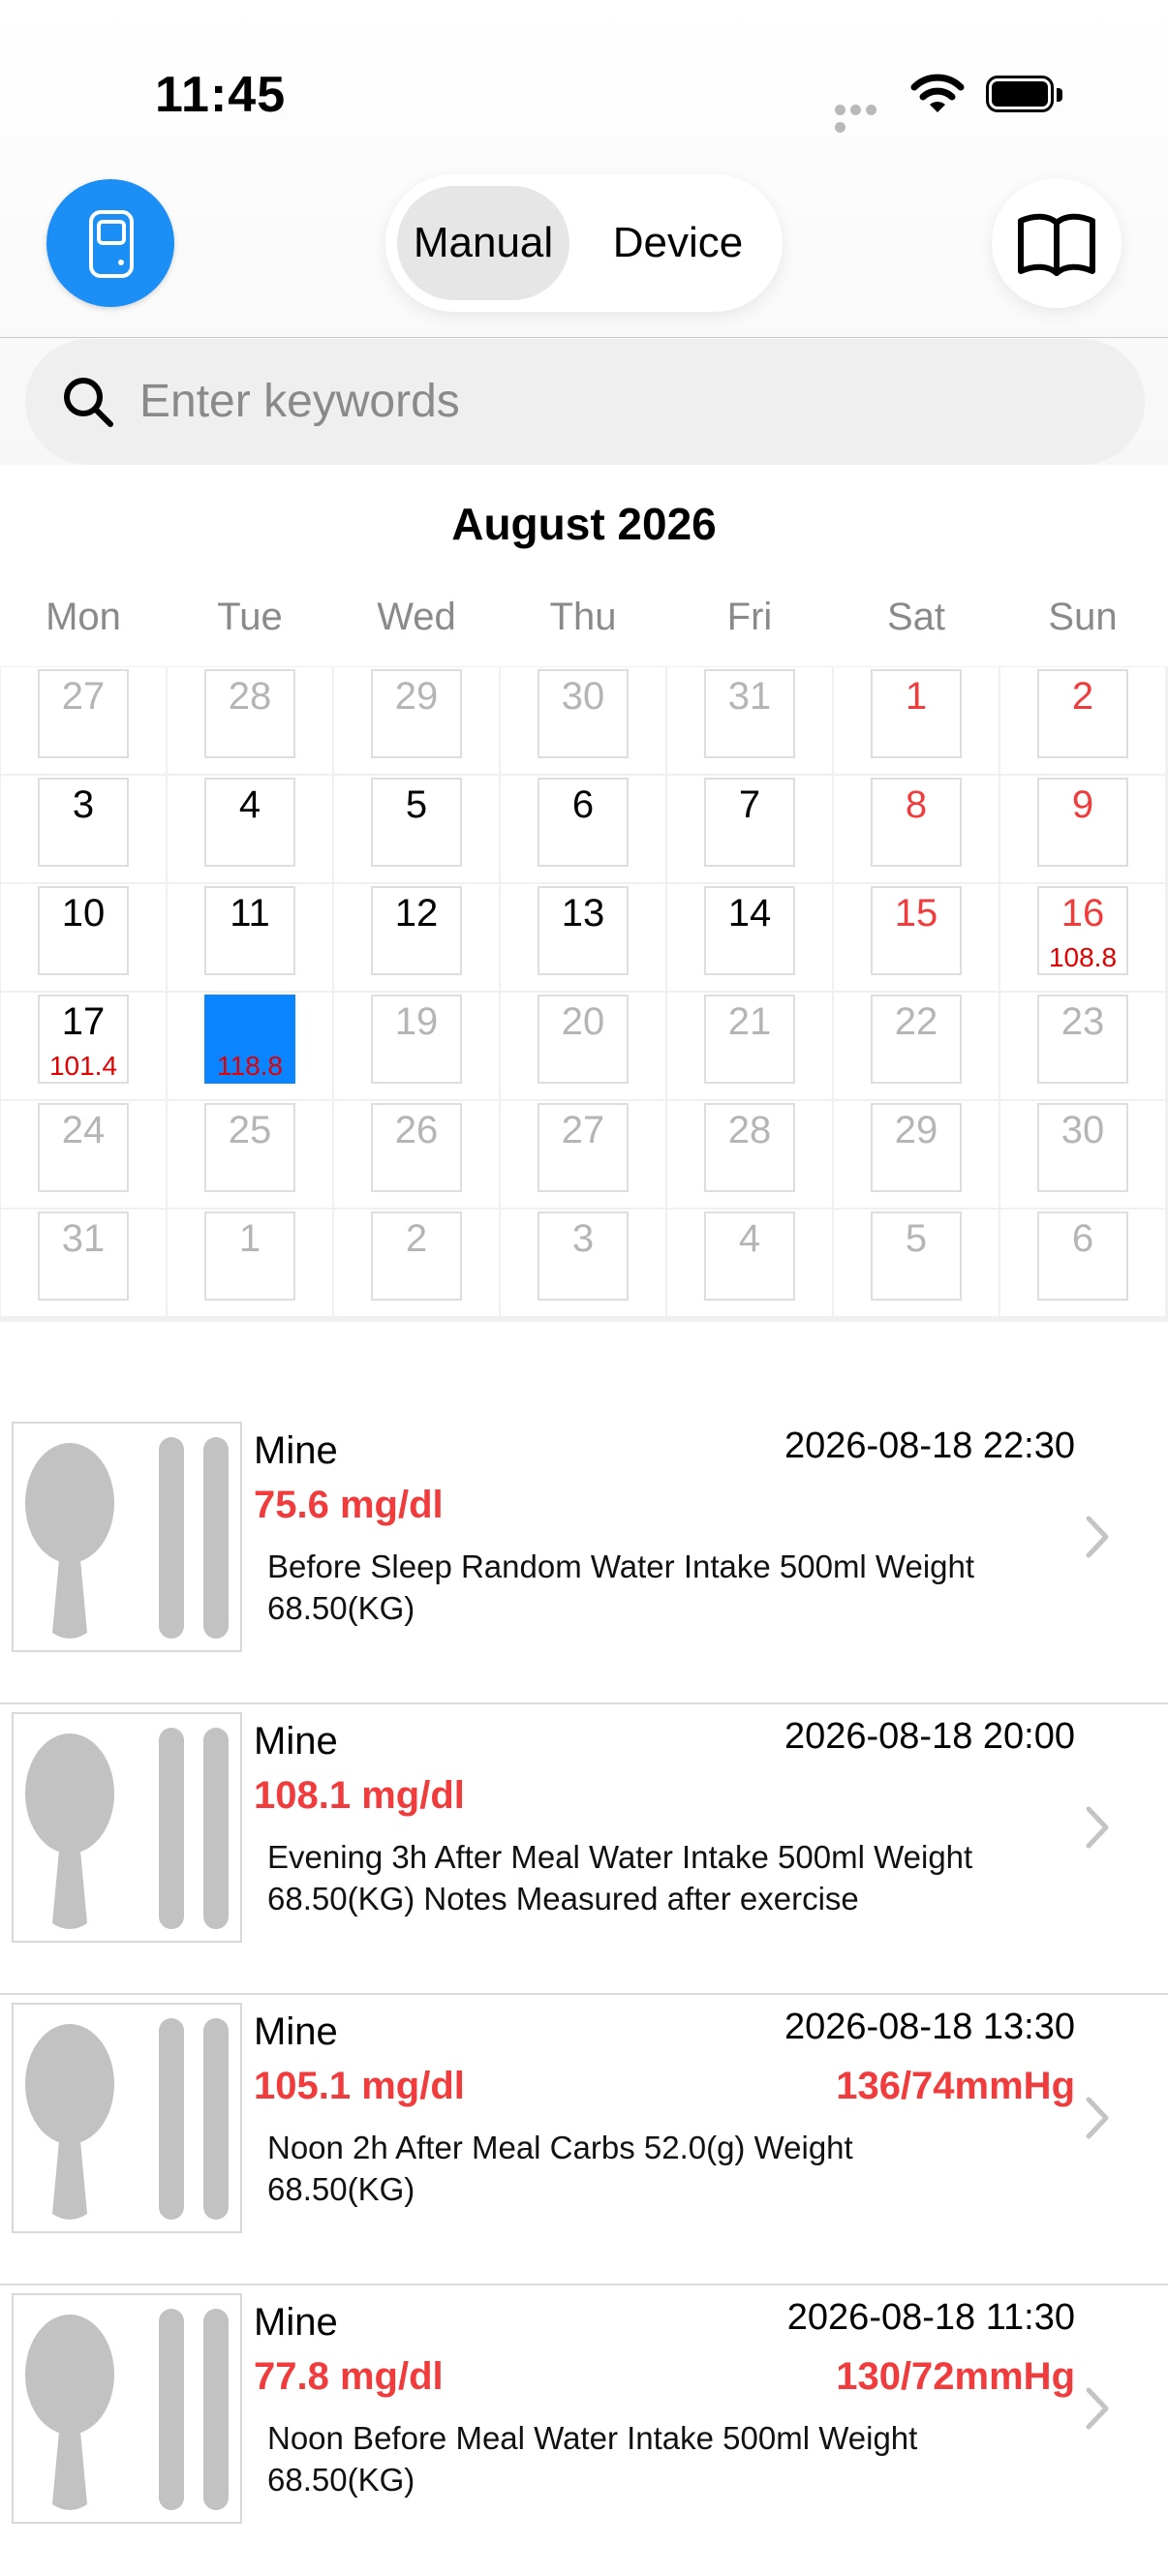  Describe the element at coordinates (1082, 937) in the screenshot. I see `calendar-day-cell: 16 108.8` at that location.